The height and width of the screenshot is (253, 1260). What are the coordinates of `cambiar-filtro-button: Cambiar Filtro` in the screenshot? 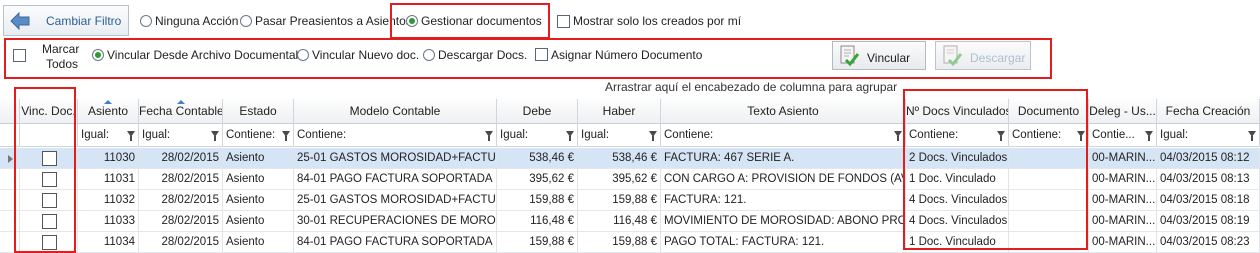 It's located at (66, 20).